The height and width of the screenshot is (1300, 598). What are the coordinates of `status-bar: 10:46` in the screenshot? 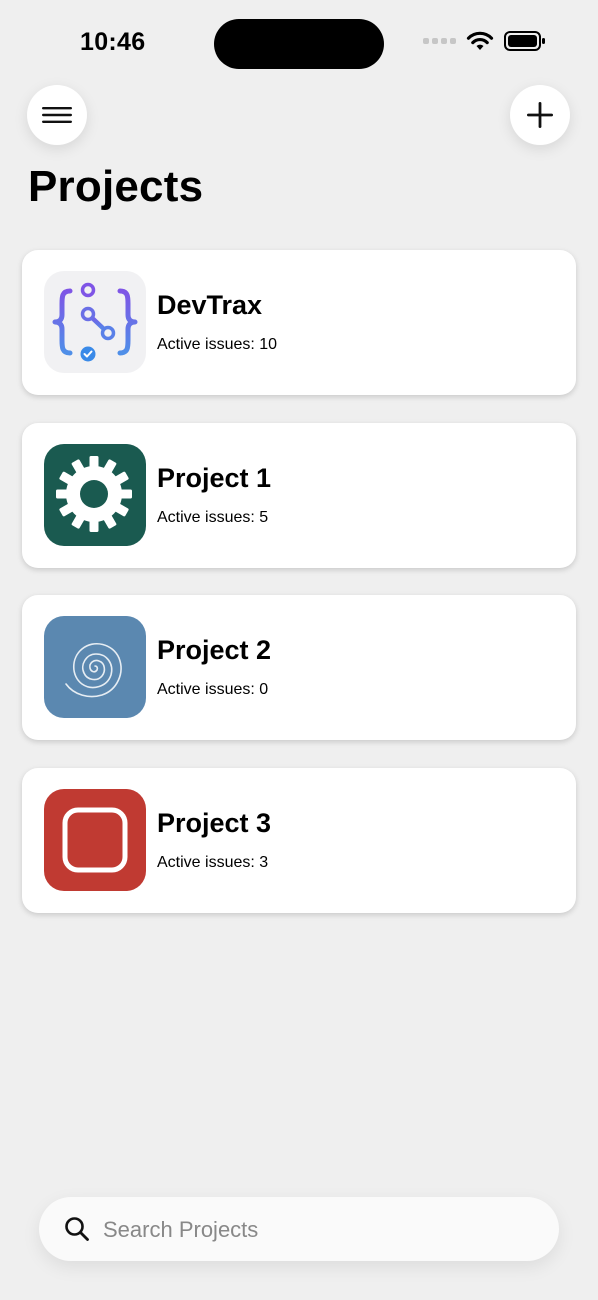 It's located at (299, 44).